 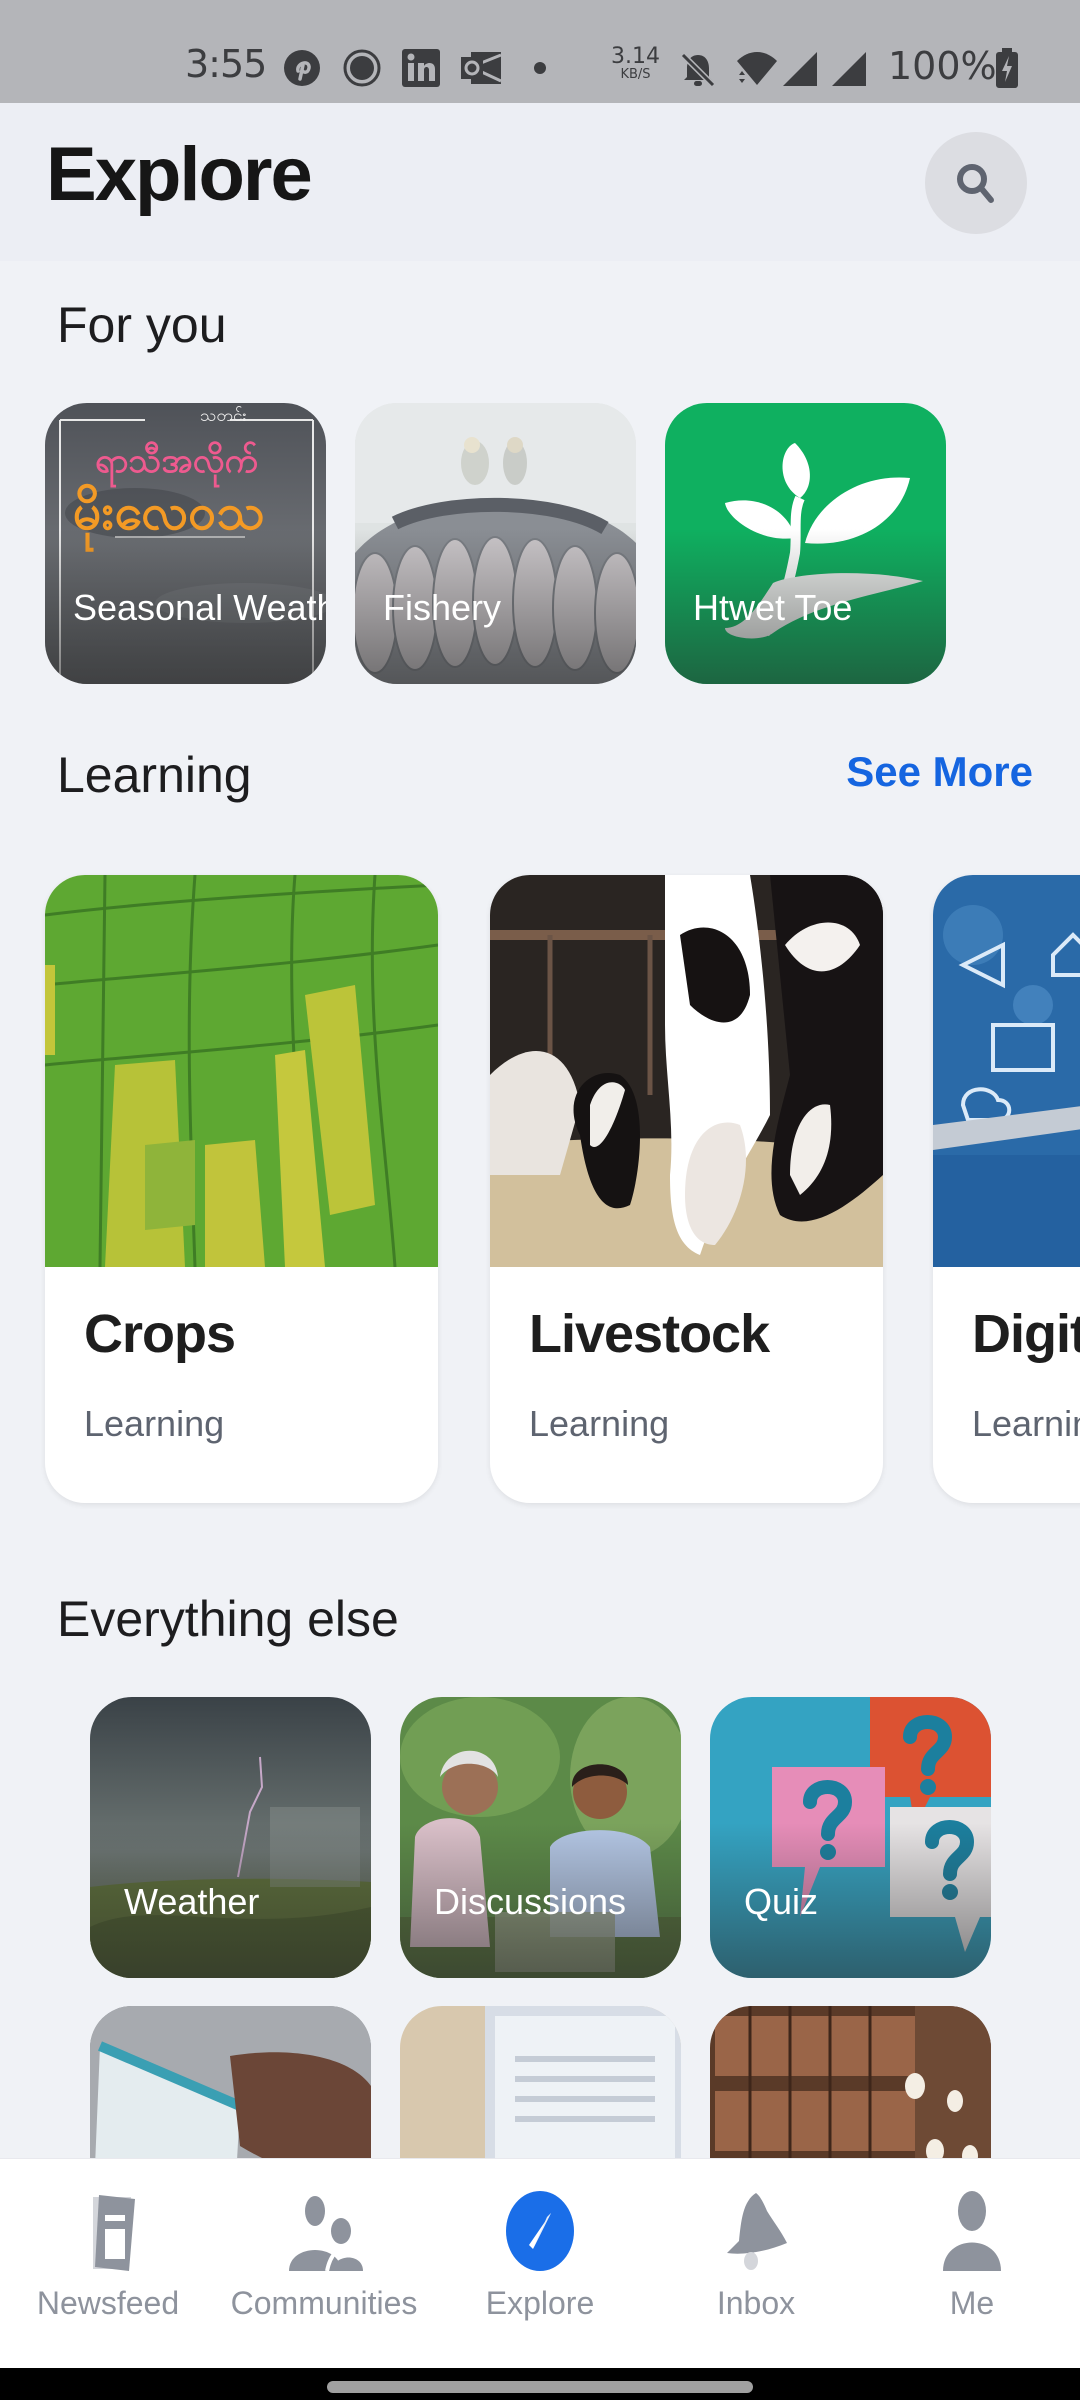 What do you see at coordinates (223, 416) in the screenshot?
I see `news-label: သတင်း` at bounding box center [223, 416].